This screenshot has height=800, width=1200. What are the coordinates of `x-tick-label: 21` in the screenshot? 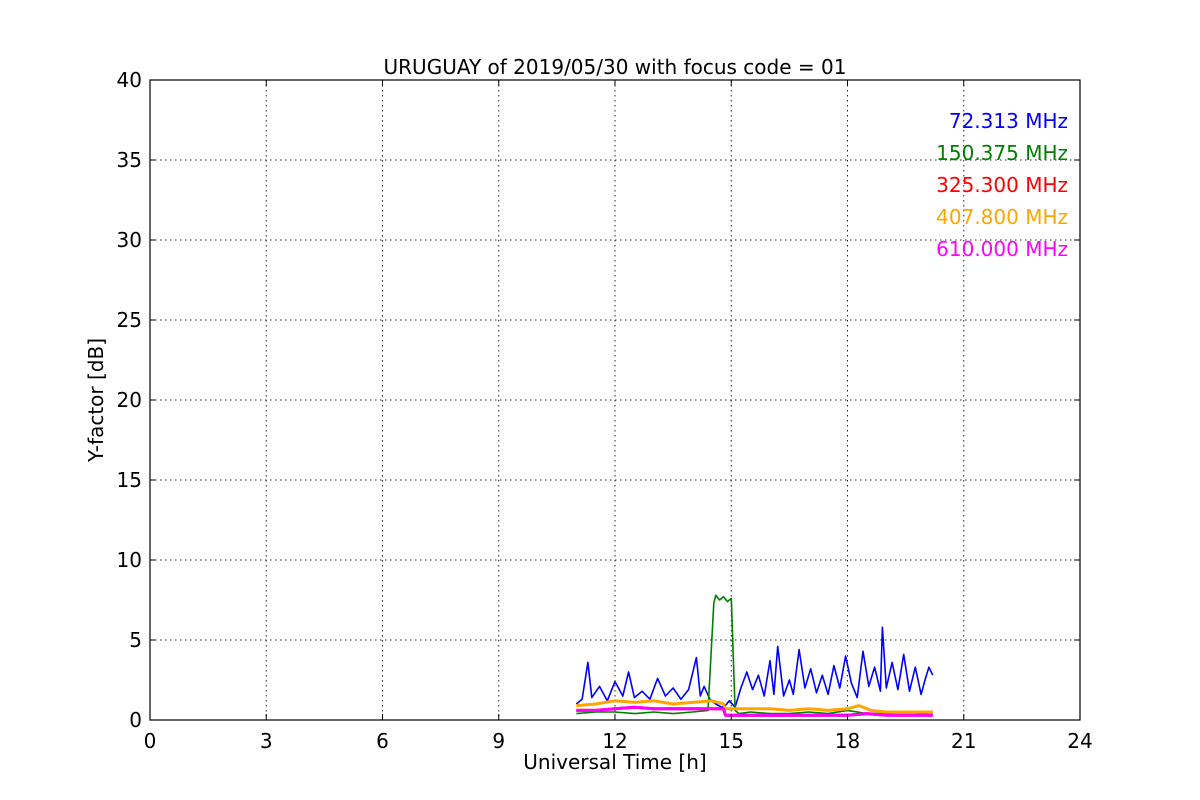 It's located at (963, 741).